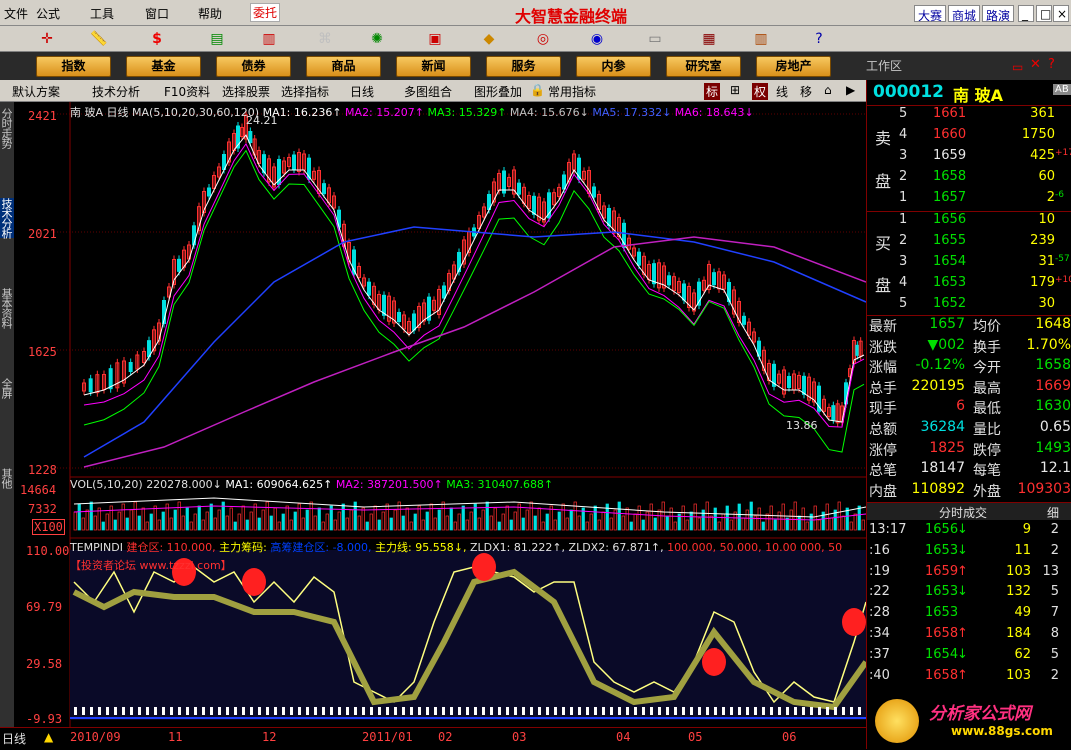  I want to click on chart-icon: ▣, so click(435, 39).